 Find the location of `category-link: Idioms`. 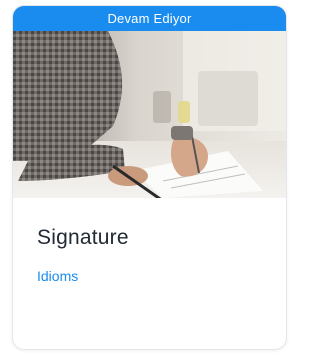

category-link: Idioms is located at coordinates (57, 276).